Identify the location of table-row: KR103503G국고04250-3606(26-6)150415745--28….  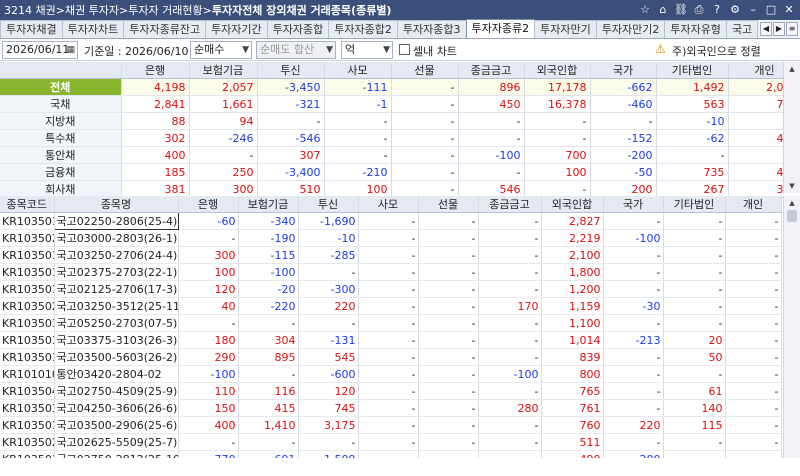
(391, 408).